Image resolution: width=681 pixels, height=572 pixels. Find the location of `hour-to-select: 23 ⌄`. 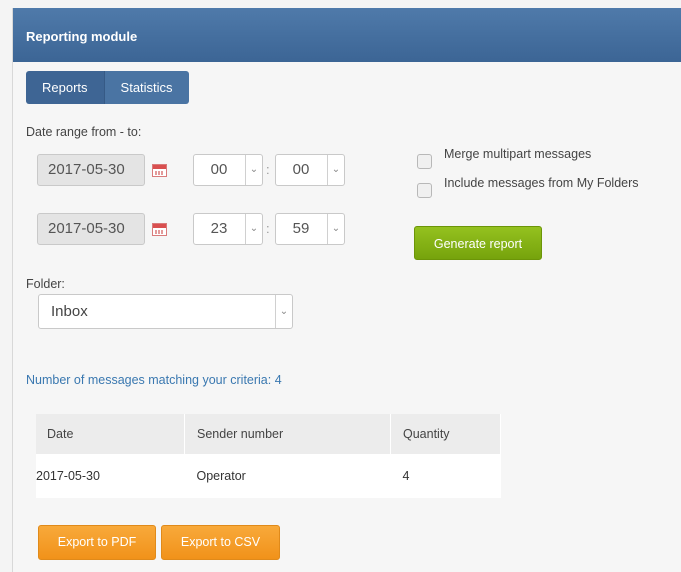

hour-to-select: 23 ⌄ is located at coordinates (228, 229).